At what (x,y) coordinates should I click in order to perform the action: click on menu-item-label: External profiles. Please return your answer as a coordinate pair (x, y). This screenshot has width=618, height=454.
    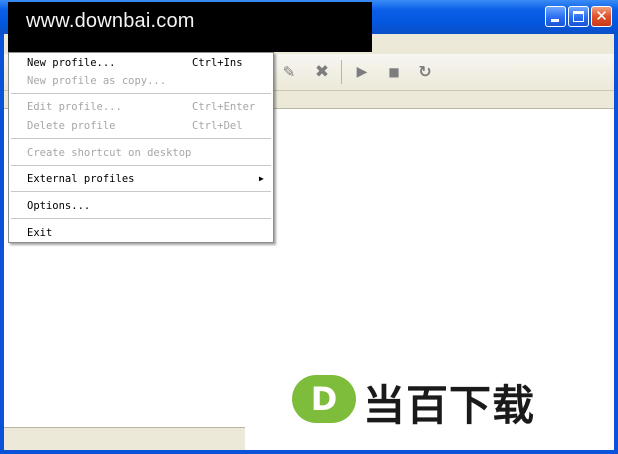
    Looking at the image, I should click on (81, 179).